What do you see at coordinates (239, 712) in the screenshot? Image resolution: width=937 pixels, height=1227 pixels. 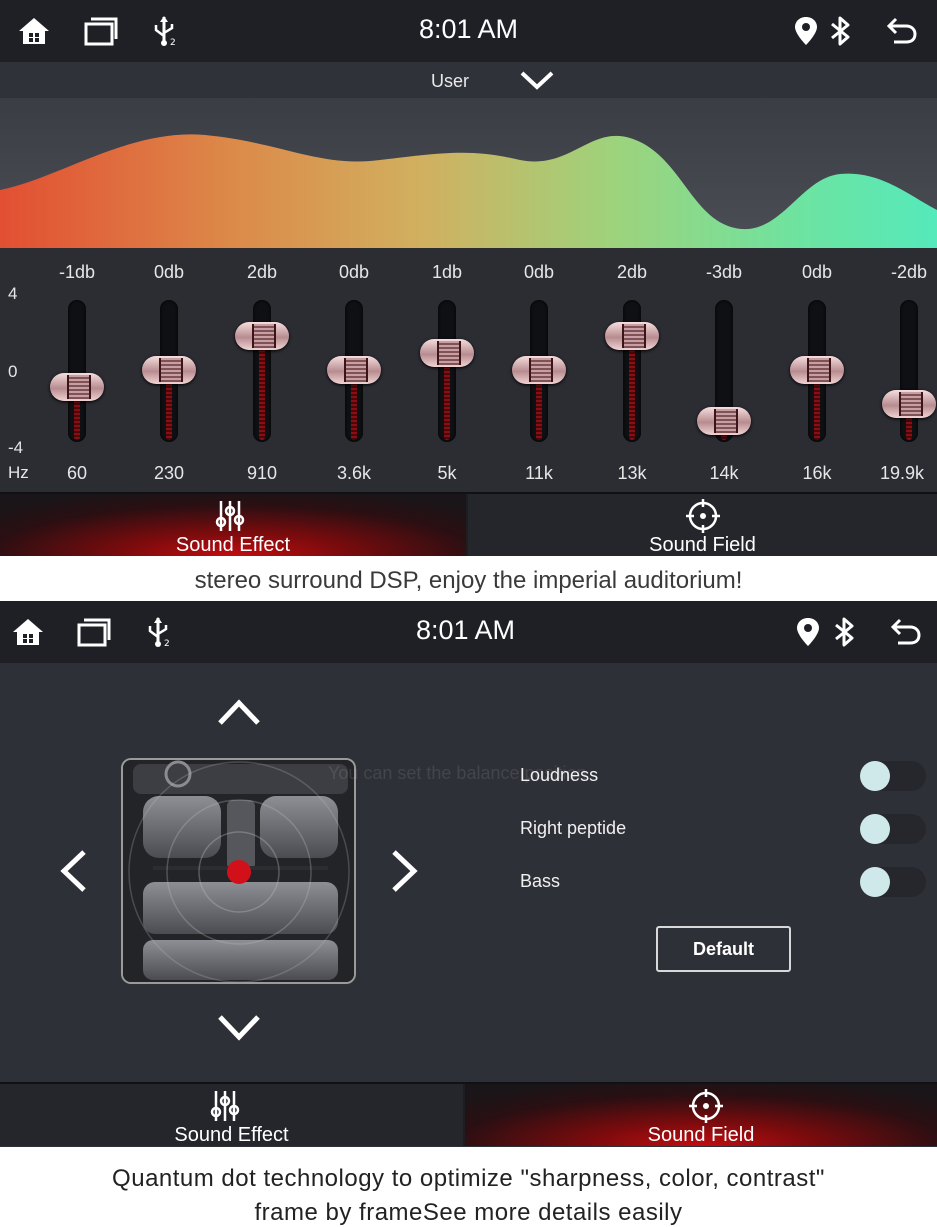 I see `arrow-up-icon` at bounding box center [239, 712].